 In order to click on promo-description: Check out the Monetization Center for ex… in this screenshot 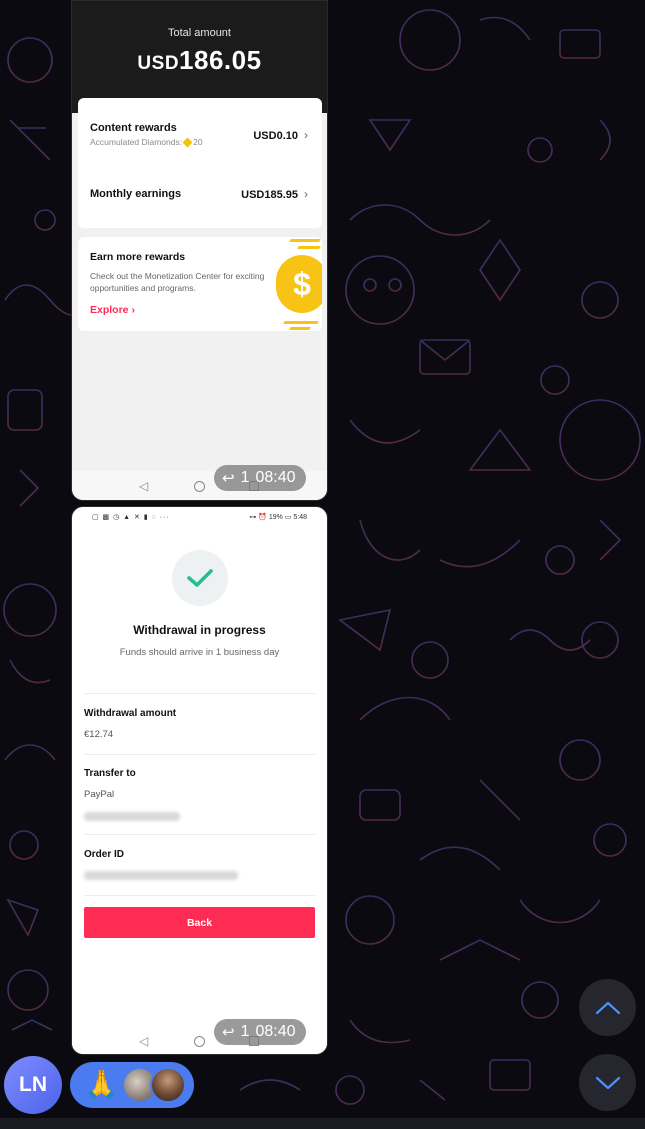, I will do `click(177, 282)`.